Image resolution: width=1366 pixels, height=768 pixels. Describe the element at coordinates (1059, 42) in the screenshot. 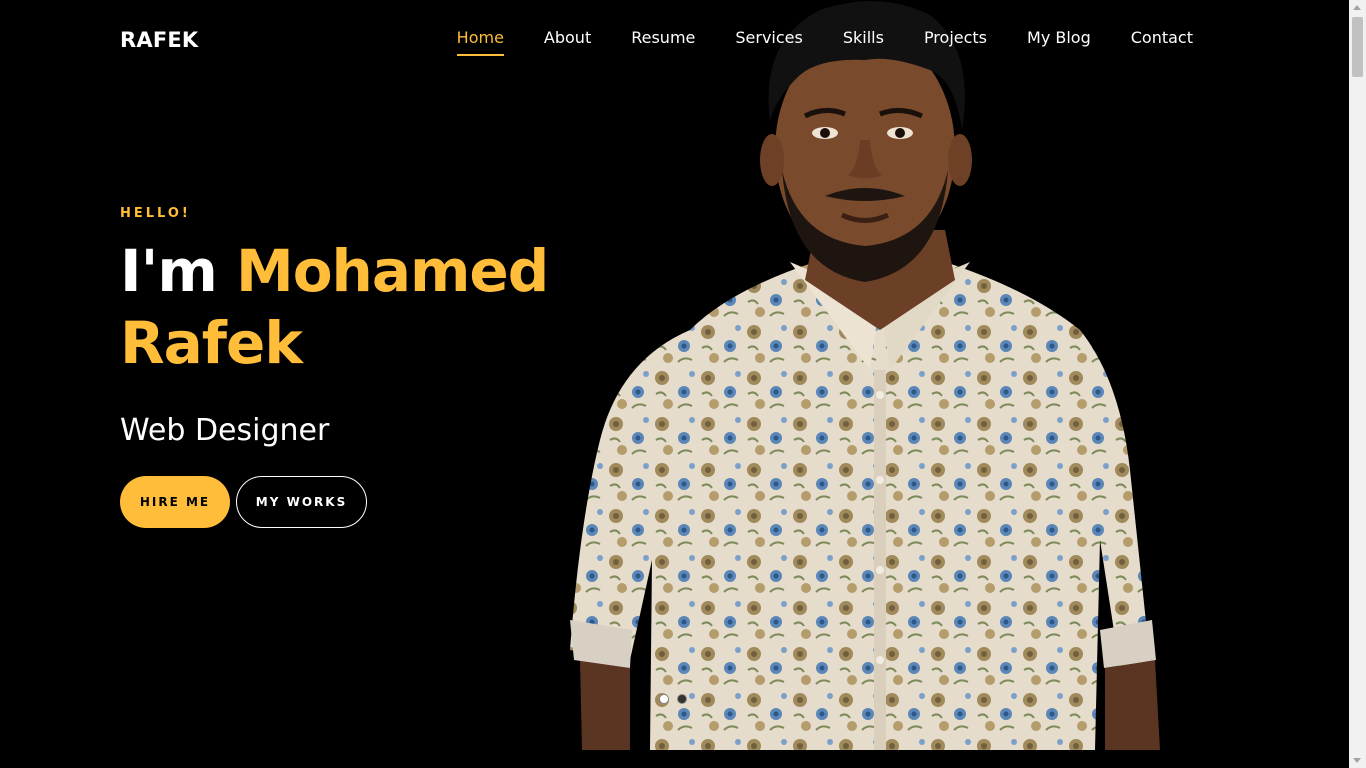

I see `nav-item-blog: My Blog` at that location.